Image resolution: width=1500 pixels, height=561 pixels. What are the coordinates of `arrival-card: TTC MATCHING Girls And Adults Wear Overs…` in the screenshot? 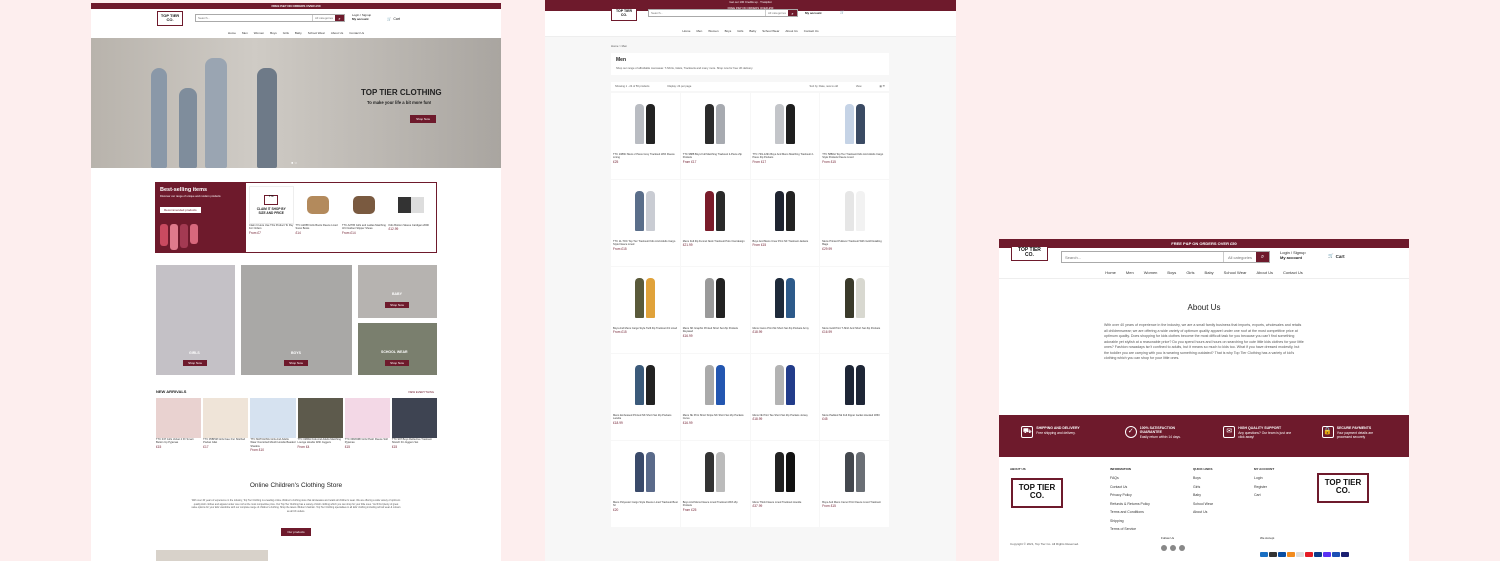 It's located at (273, 425).